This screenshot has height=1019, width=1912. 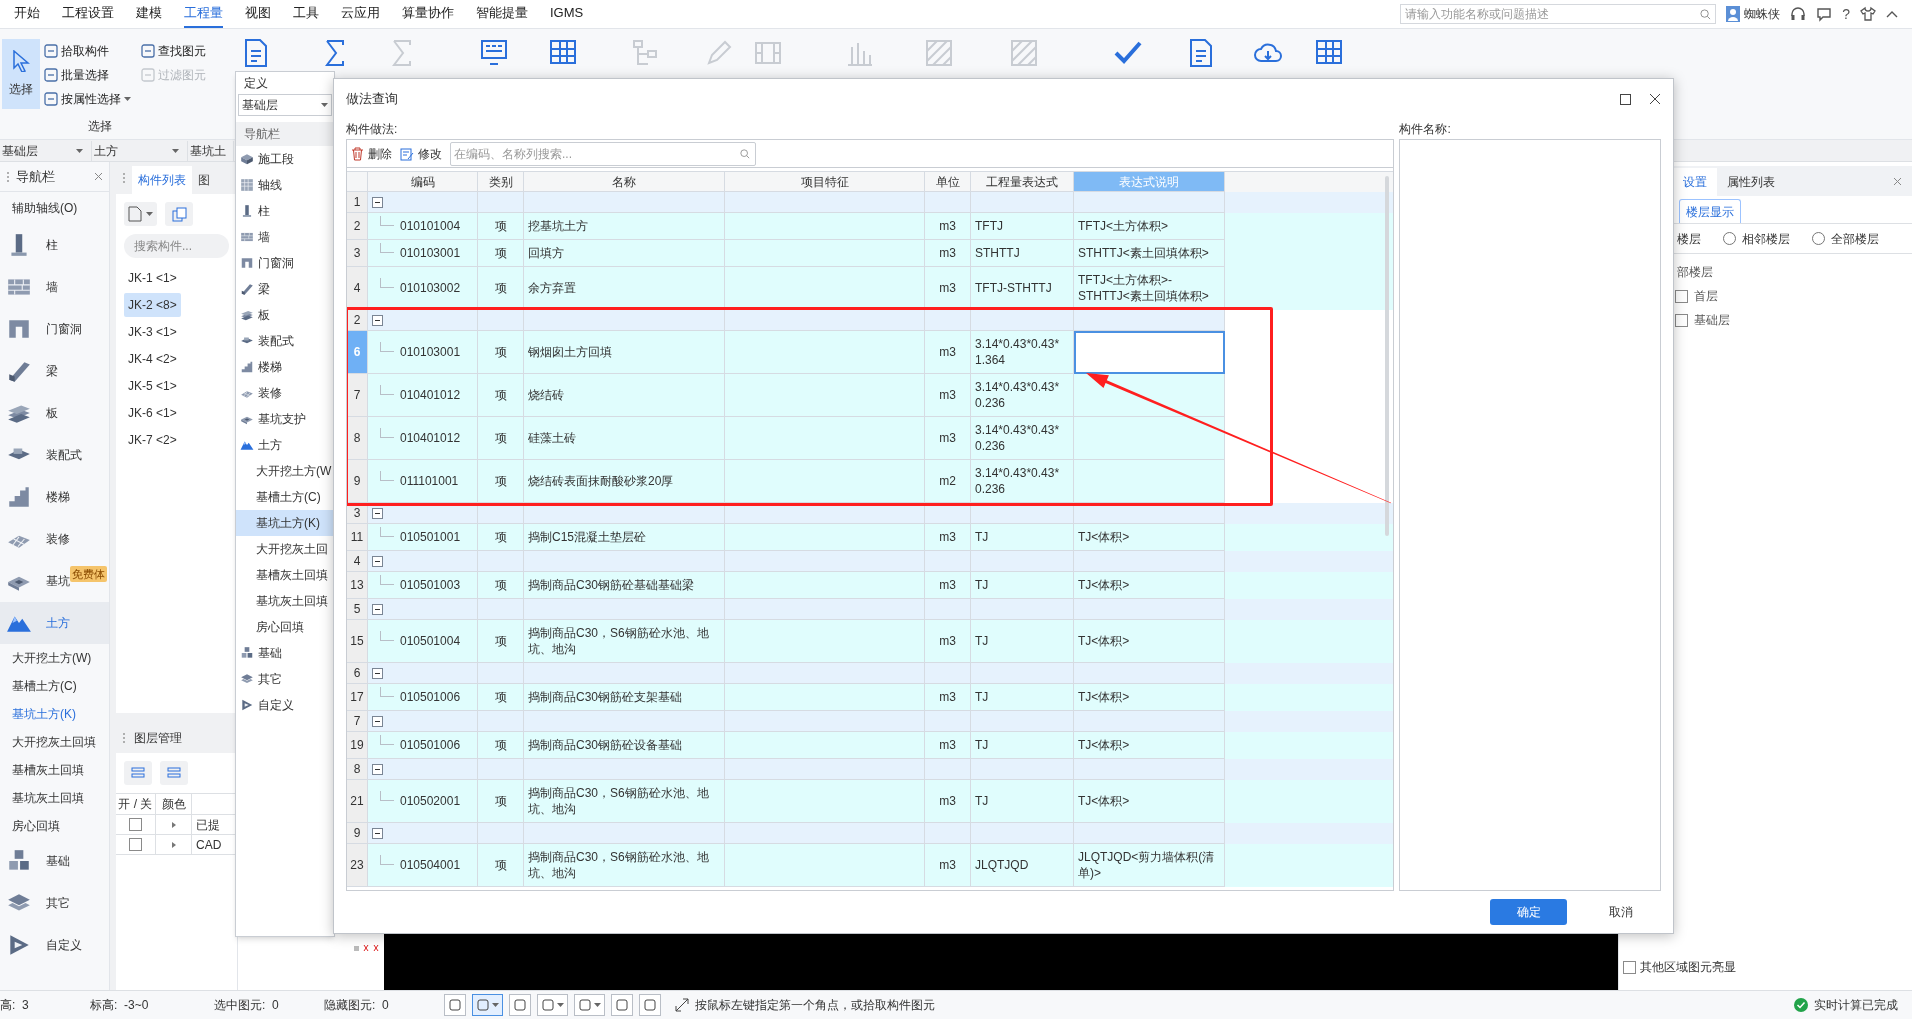 I want to click on nav-subitem: 基槽灰土回填, so click(x=54, y=770).